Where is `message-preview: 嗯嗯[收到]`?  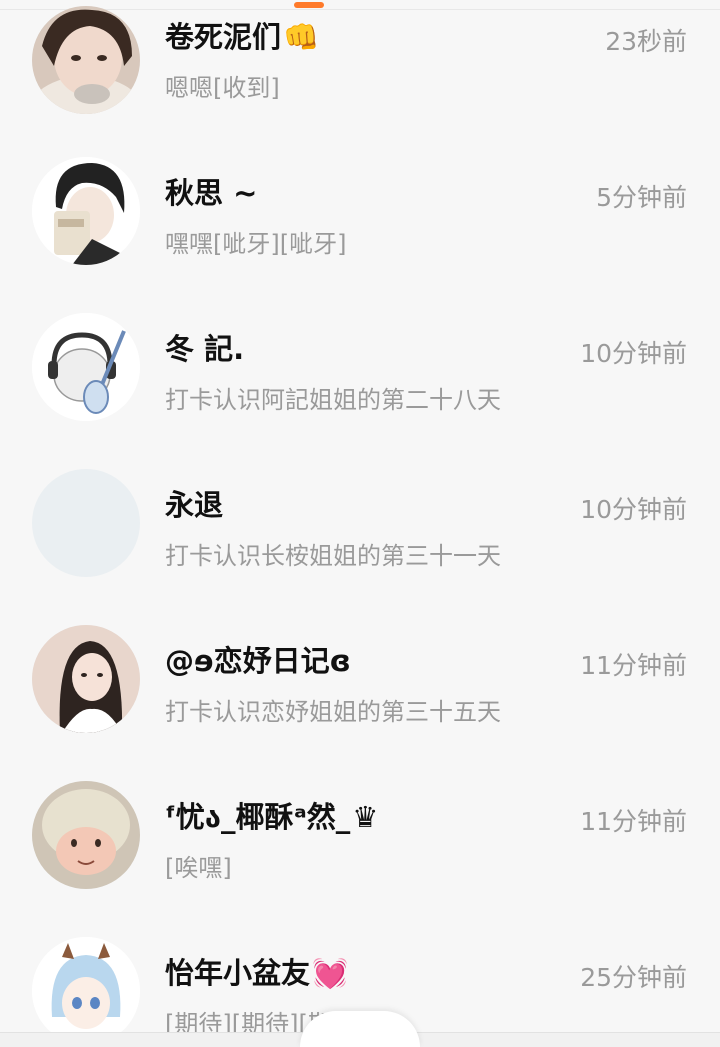
message-preview: 嗯嗯[收到] is located at coordinates (222, 88).